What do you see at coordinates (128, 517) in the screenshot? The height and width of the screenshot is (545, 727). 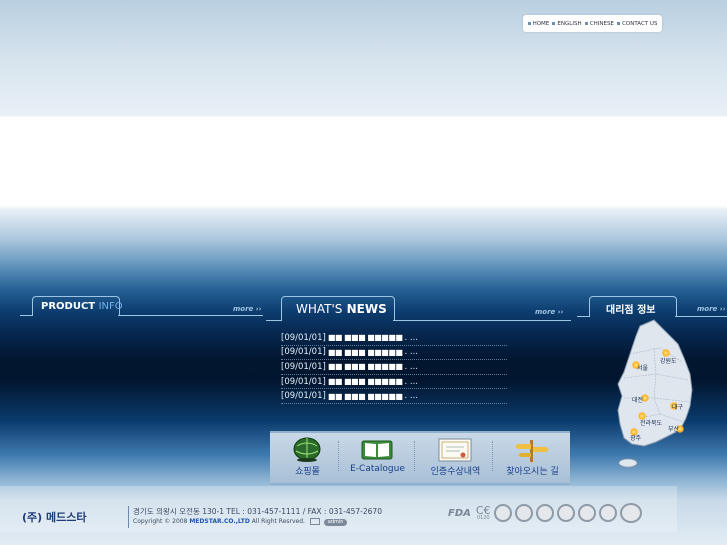 I see `footer-divider` at bounding box center [128, 517].